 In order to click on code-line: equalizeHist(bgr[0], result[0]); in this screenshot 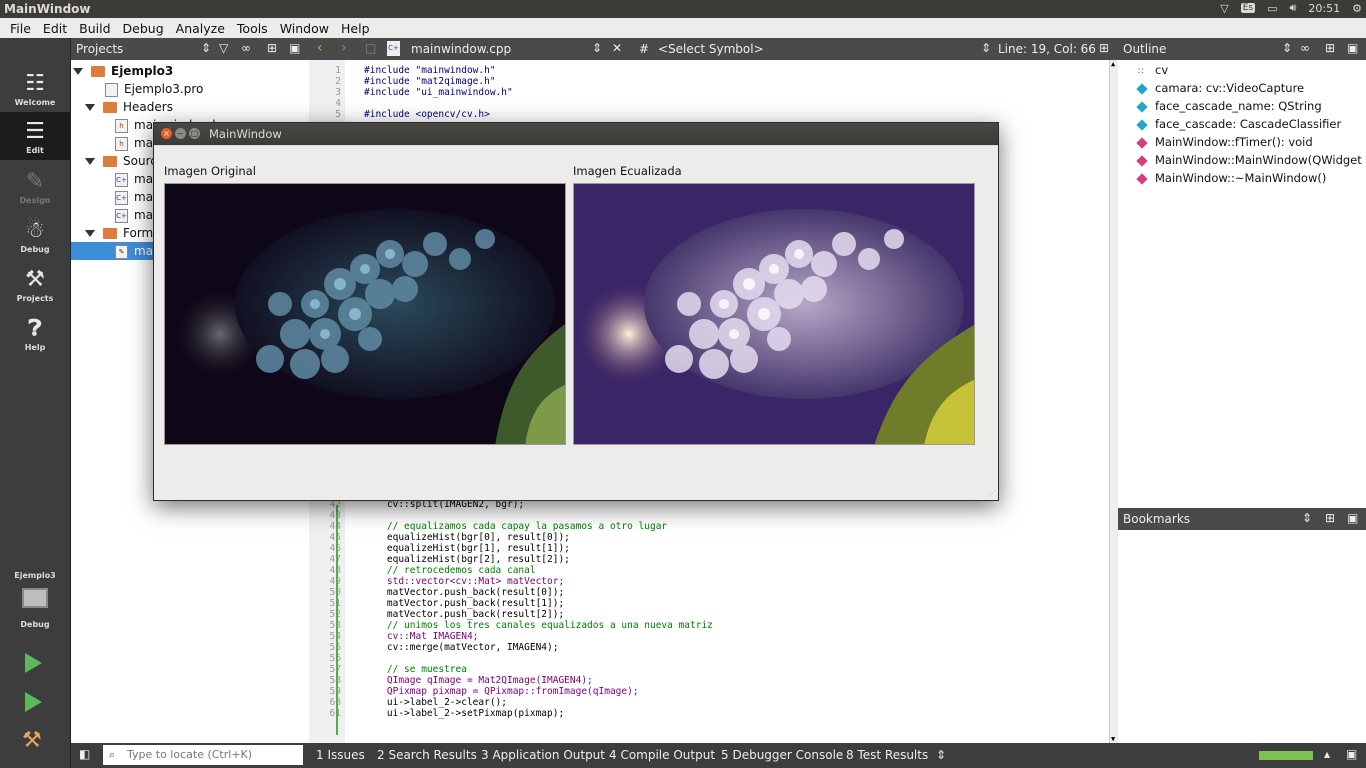, I will do `click(467, 537)`.